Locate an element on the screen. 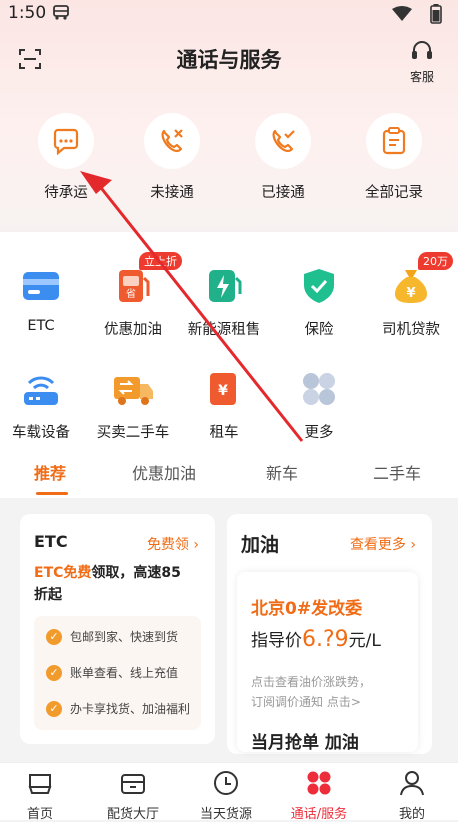 This screenshot has width=458, height=822. fuel-price-unit: 元/L is located at coordinates (364, 641).